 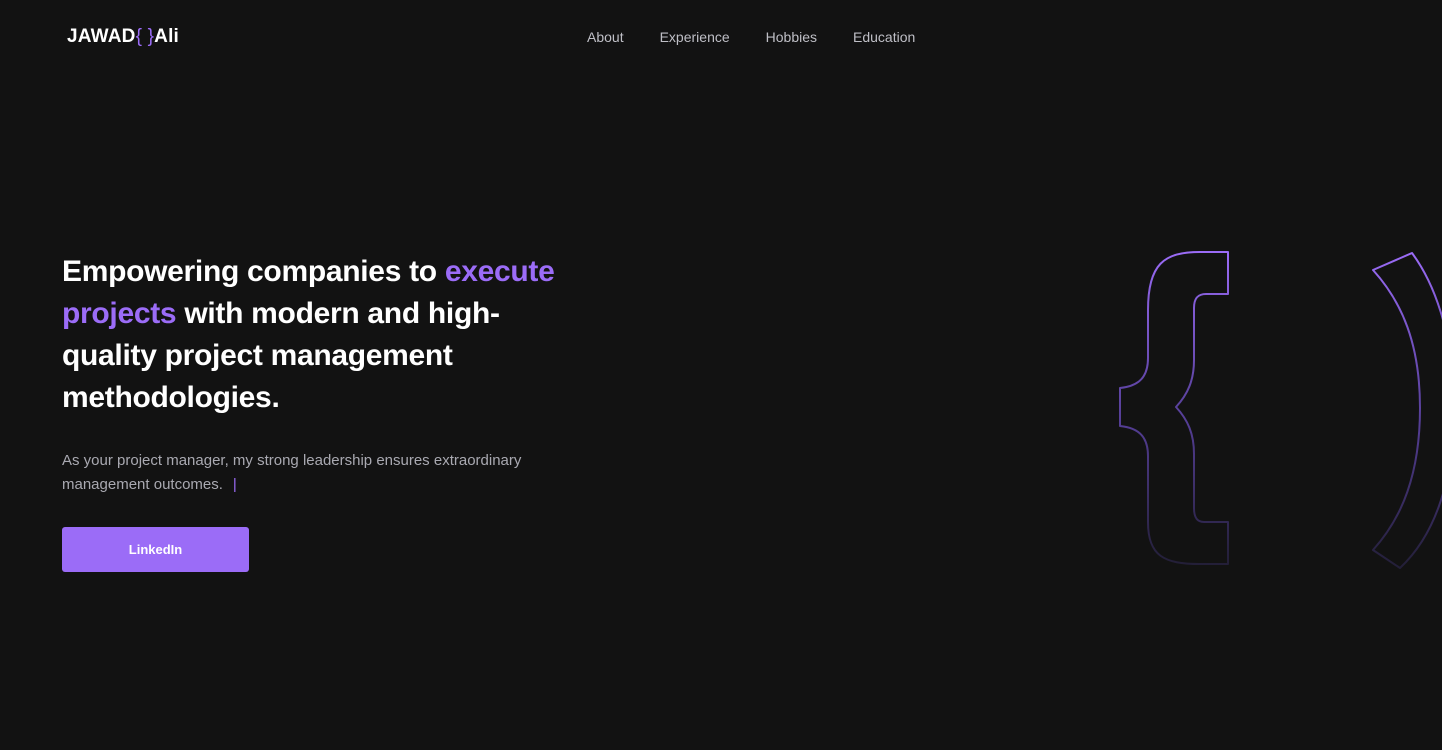 I want to click on nav-link-education: Education, so click(x=884, y=37).